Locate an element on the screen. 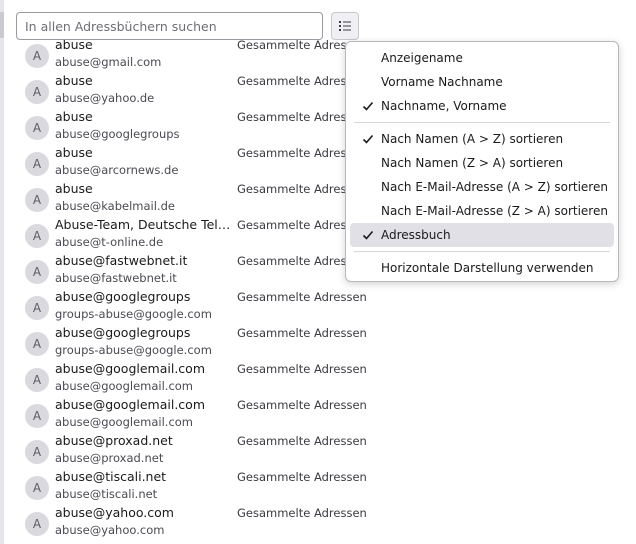 The image size is (636, 544). contact-email: abuse@googlegroups is located at coordinates (117, 134).